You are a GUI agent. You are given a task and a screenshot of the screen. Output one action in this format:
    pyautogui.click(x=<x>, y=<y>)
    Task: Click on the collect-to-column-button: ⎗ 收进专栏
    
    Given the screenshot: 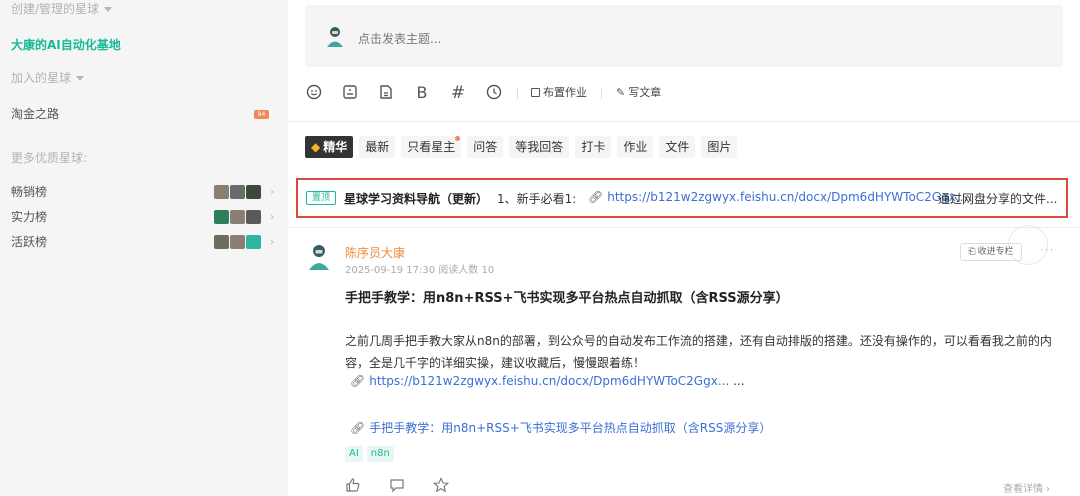 What is the action you would take?
    pyautogui.click(x=991, y=252)
    